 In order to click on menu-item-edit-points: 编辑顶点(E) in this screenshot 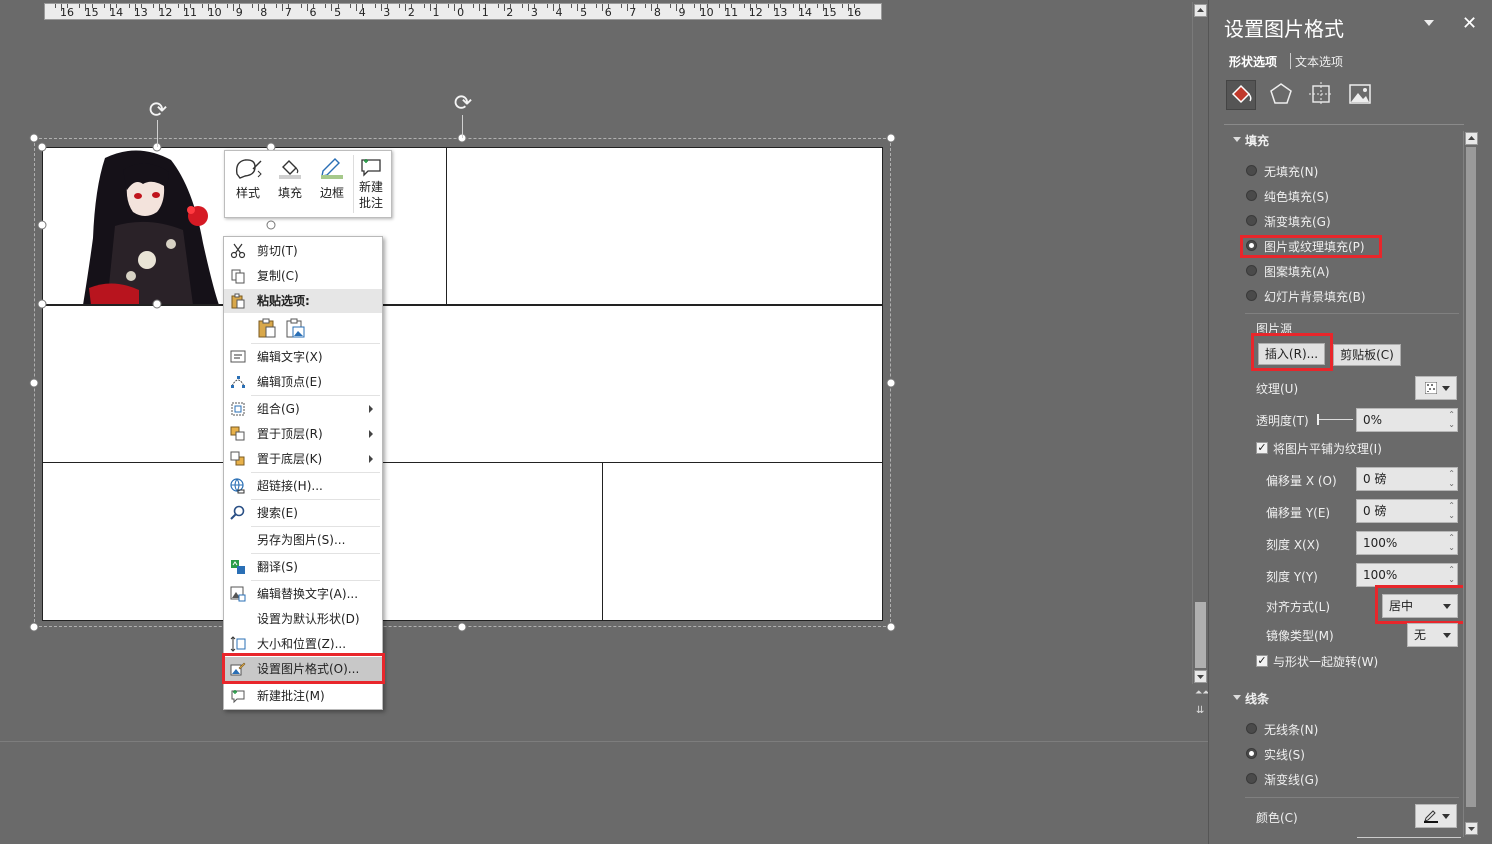, I will do `click(303, 382)`.